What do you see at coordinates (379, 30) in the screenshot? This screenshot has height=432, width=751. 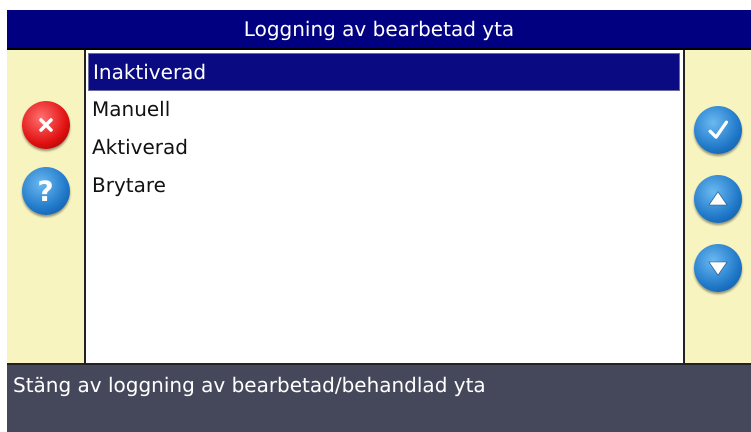 I see `window-title: Loggning av bearbetad yta` at bounding box center [379, 30].